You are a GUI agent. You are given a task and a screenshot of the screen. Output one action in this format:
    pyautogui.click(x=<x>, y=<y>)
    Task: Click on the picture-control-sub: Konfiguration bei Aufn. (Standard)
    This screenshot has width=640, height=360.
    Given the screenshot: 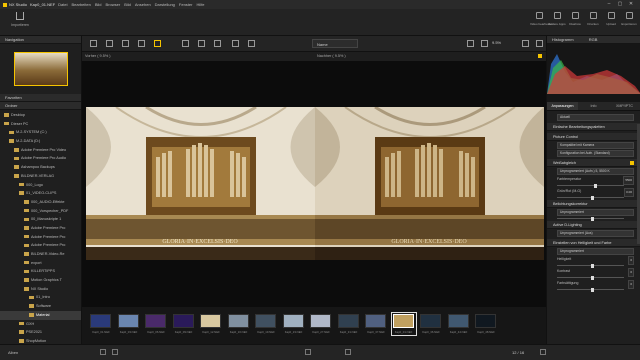 What is the action you would take?
    pyautogui.click(x=595, y=153)
    